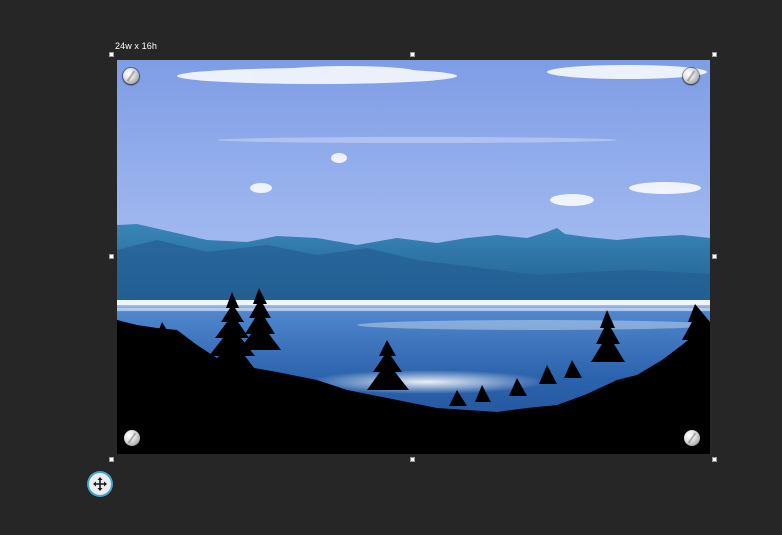 This screenshot has height=535, width=782. Describe the element at coordinates (412, 459) in the screenshot. I see `resize-handle-bottom` at that location.